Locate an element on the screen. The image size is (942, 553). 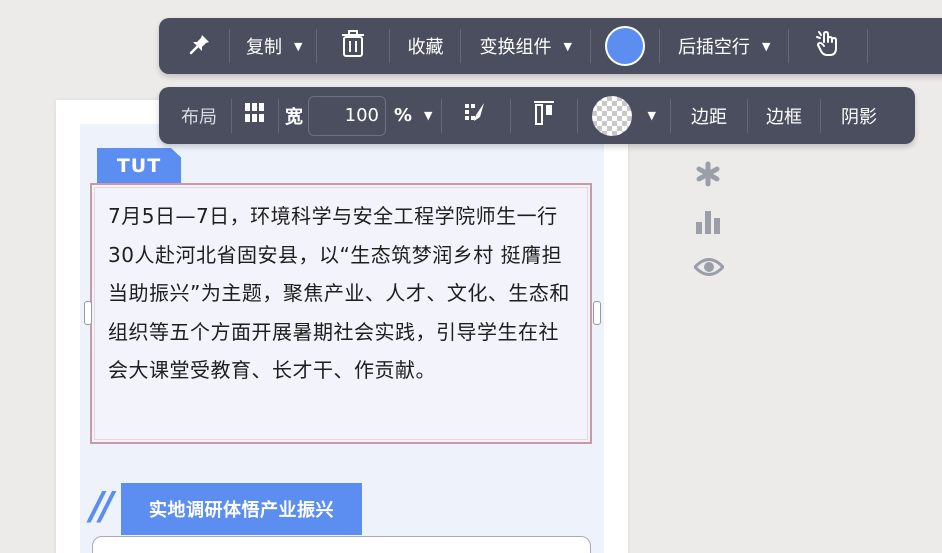
pin-icon is located at coordinates (200, 46).